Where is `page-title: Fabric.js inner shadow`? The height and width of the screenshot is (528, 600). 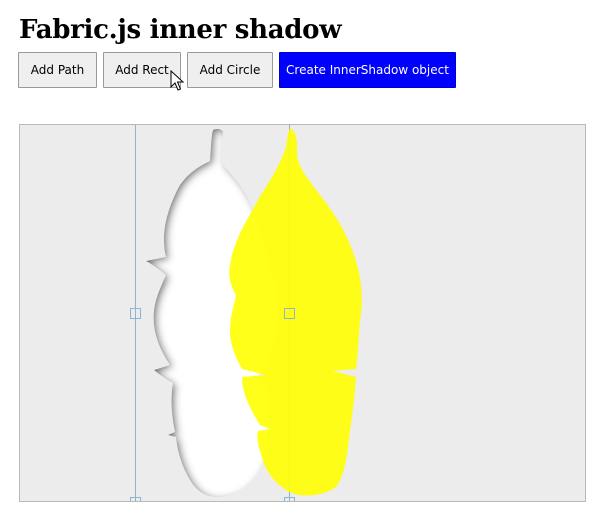
page-title: Fabric.js inner shadow is located at coordinates (180, 30).